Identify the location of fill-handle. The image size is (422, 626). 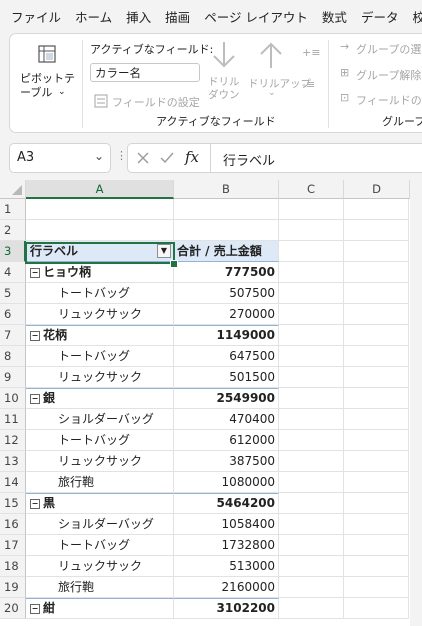
(174, 264).